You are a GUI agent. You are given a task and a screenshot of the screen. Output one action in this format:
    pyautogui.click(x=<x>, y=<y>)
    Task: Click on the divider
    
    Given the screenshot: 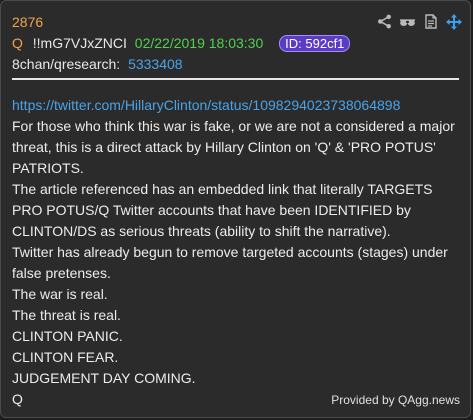 What is the action you would take?
    pyautogui.click(x=235, y=79)
    